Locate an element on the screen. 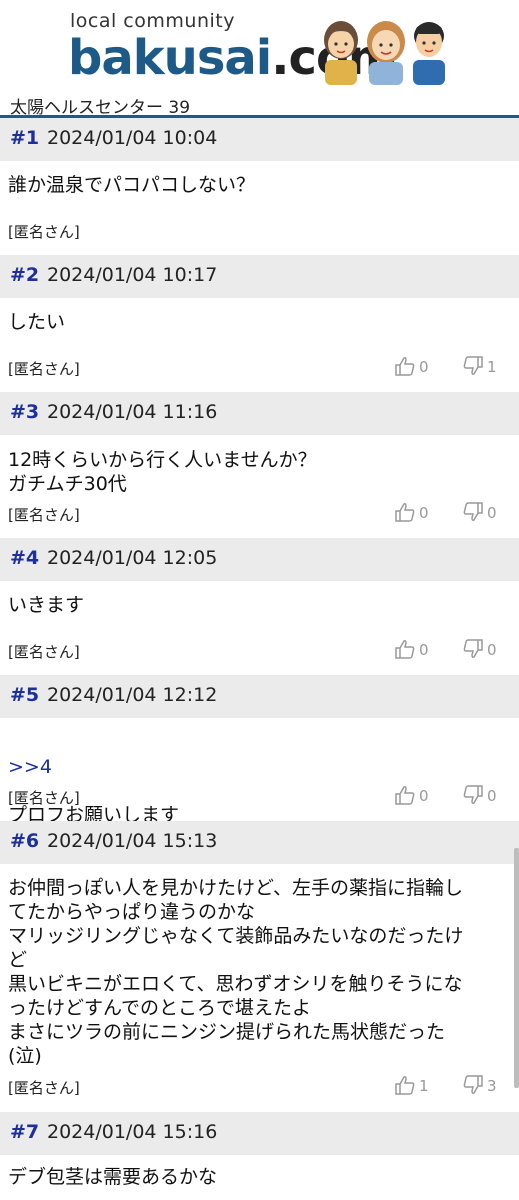 The width and height of the screenshot is (519, 1200). like-count: 1 is located at coordinates (424, 1086).